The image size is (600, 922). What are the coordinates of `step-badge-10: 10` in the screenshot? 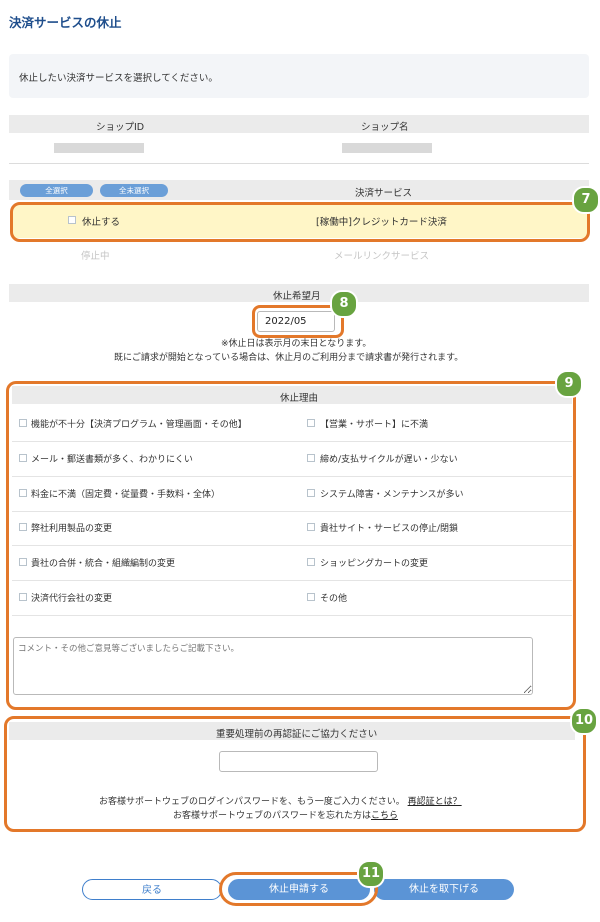 It's located at (584, 721).